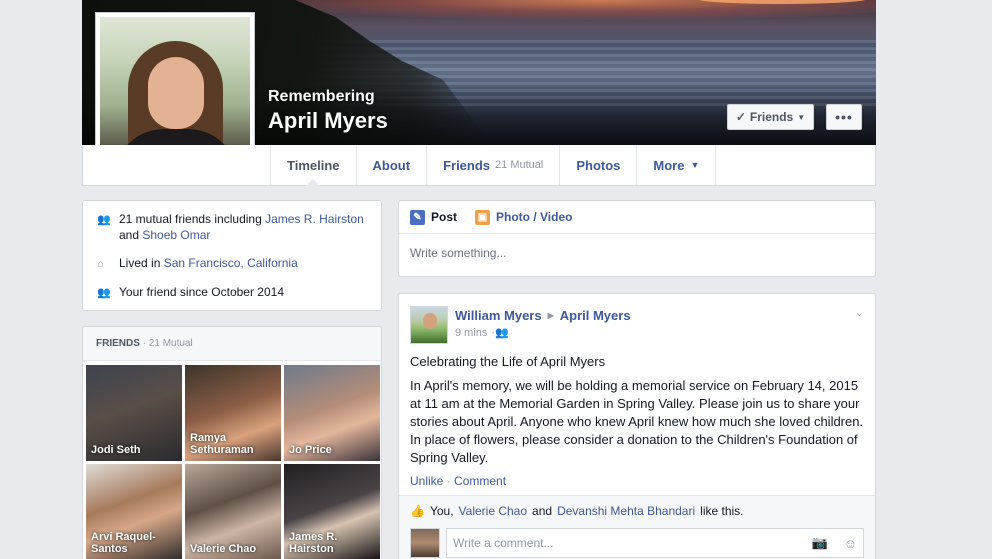 The width and height of the screenshot is (992, 559). What do you see at coordinates (499, 332) in the screenshot?
I see `audience-friends-icon: ·👥` at bounding box center [499, 332].